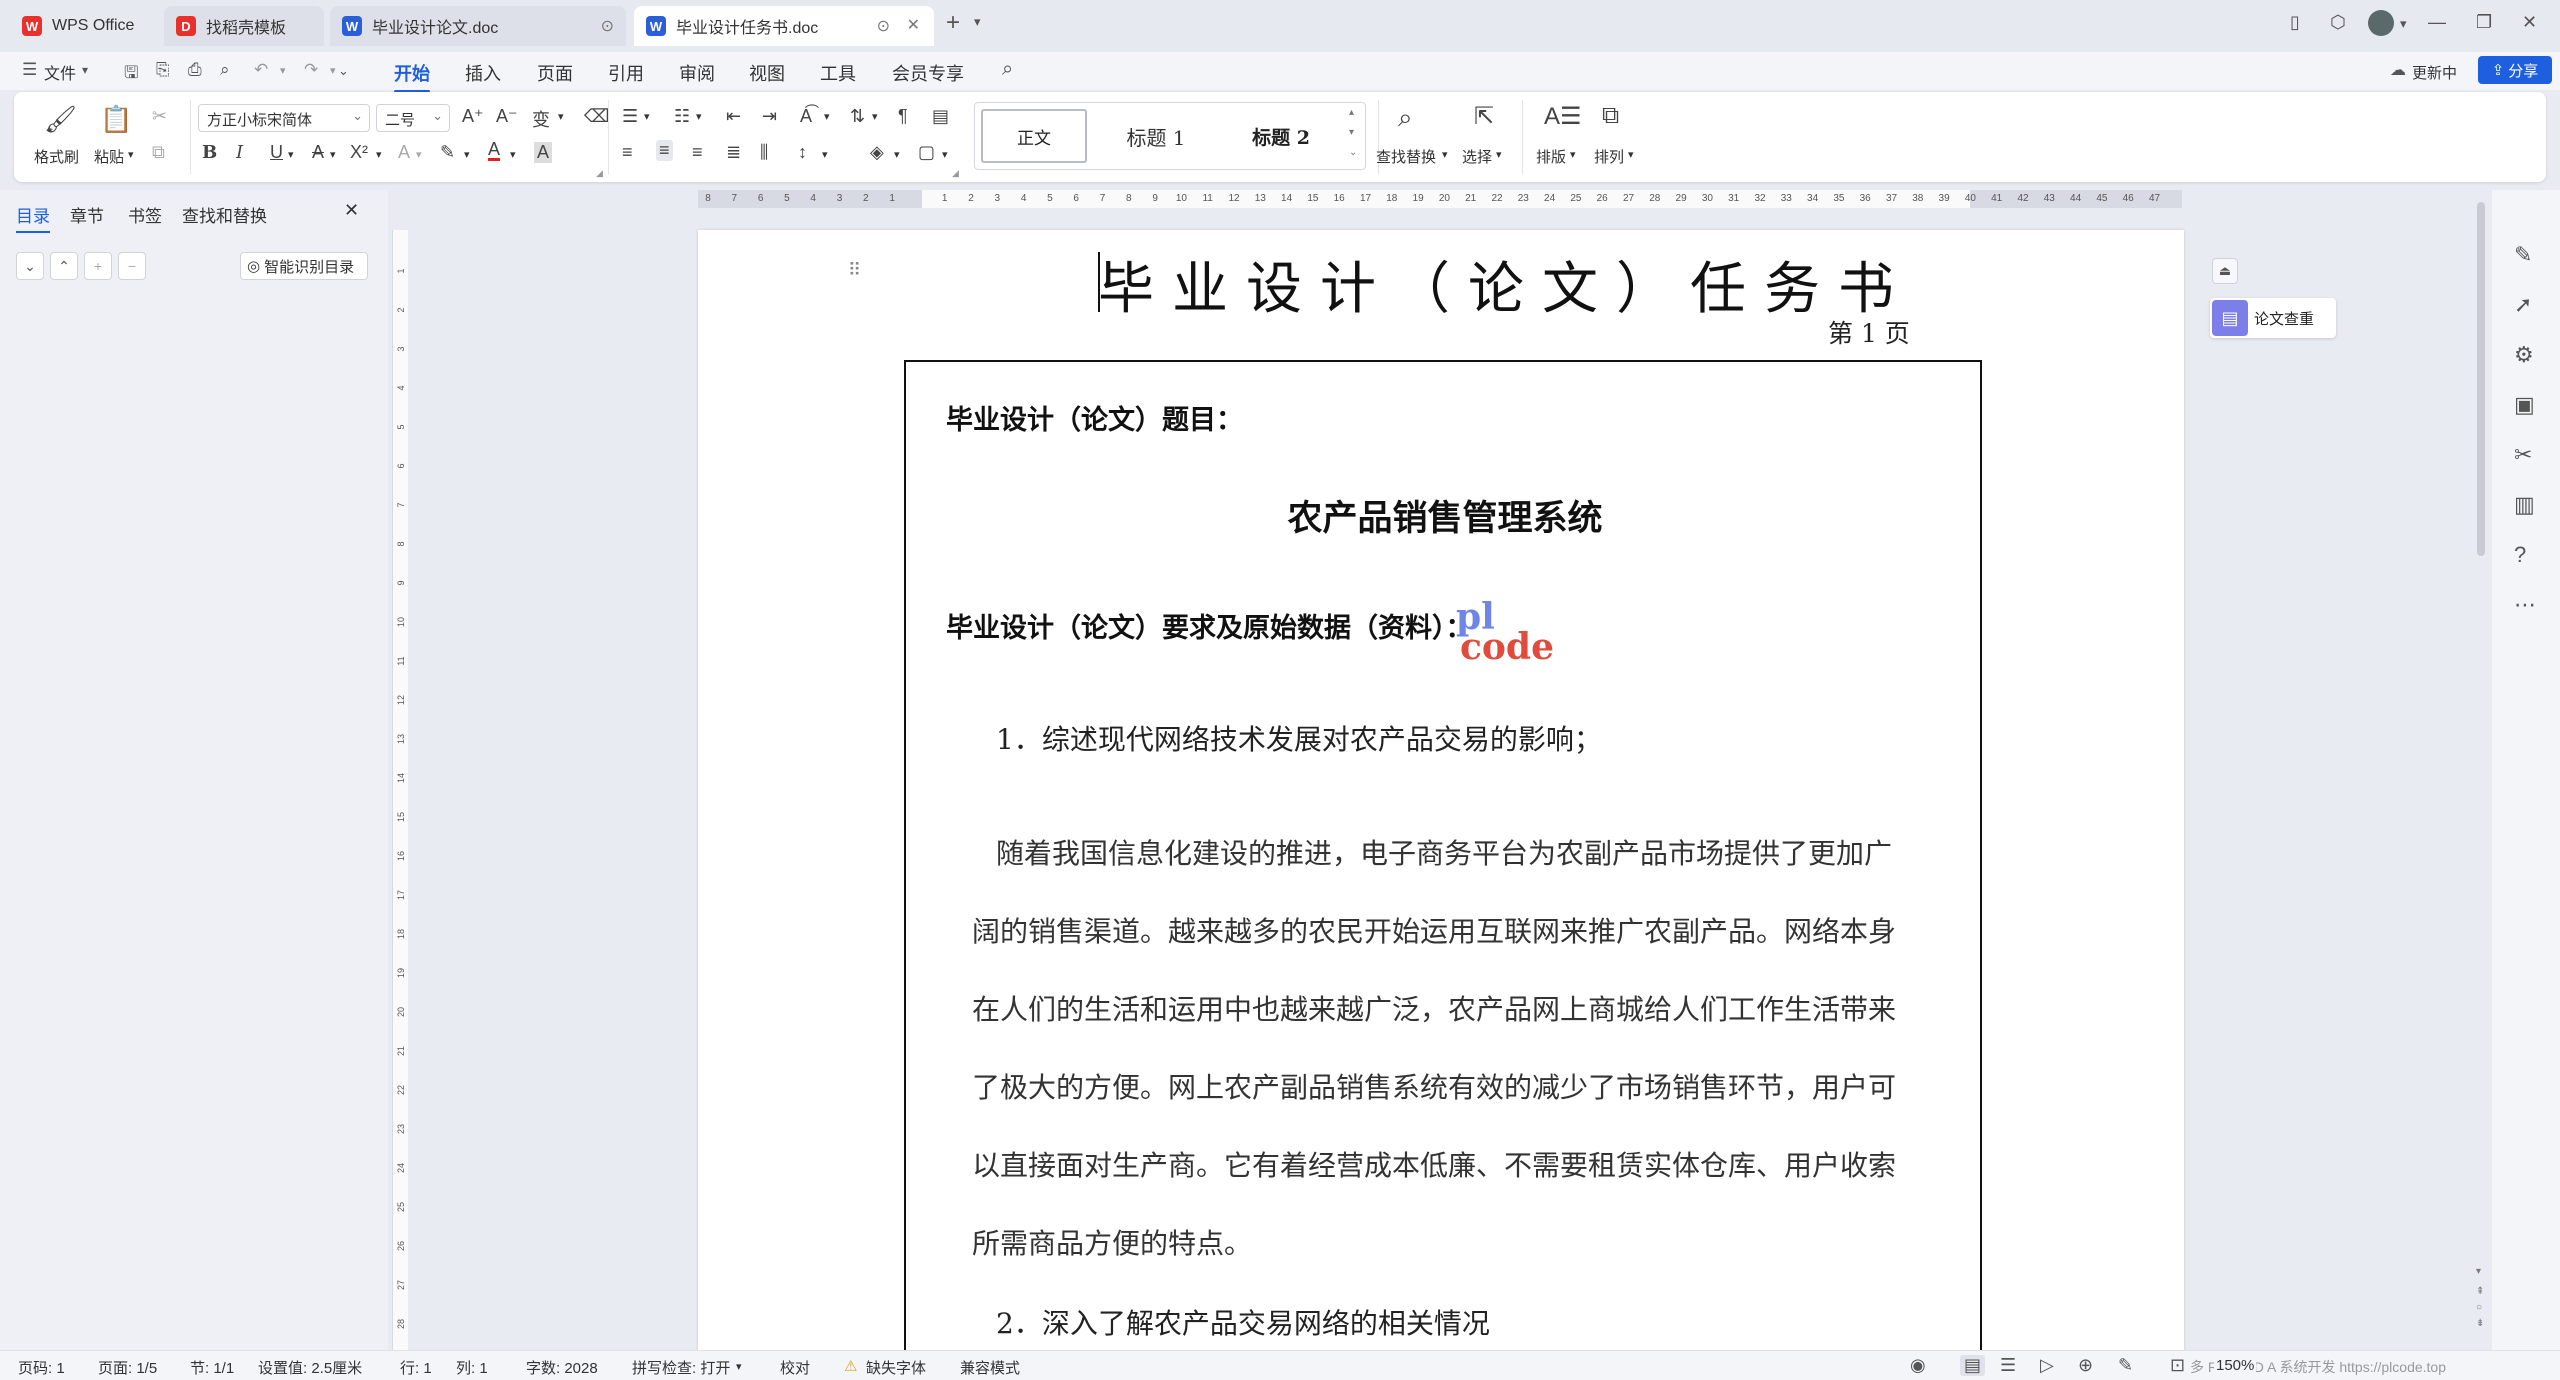 The height and width of the screenshot is (1380, 2560). I want to click on strikethrough-icon: A, so click(318, 152).